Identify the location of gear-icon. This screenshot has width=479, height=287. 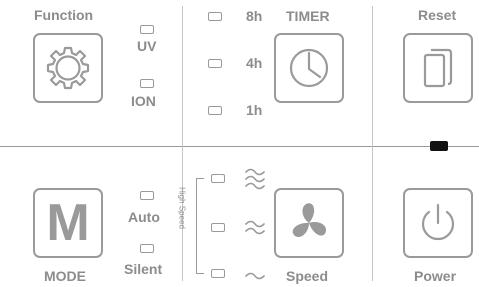
(68, 68).